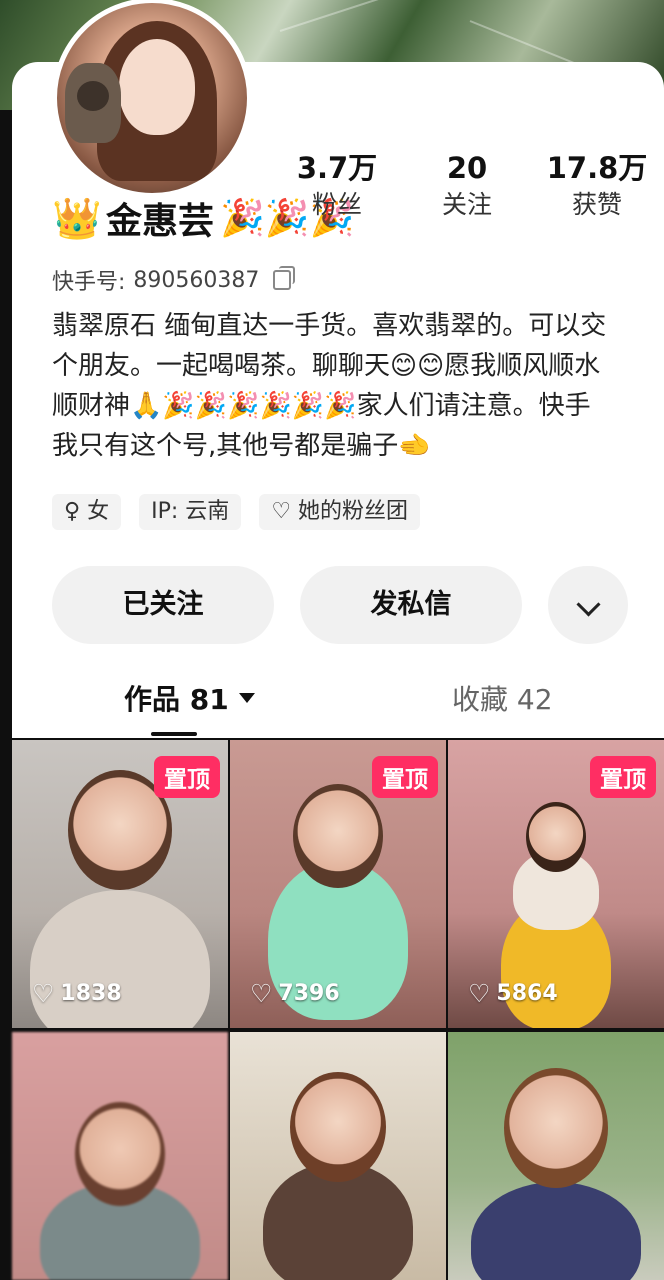  What do you see at coordinates (77, 218) in the screenshot?
I see `crown-icon: 👑` at bounding box center [77, 218].